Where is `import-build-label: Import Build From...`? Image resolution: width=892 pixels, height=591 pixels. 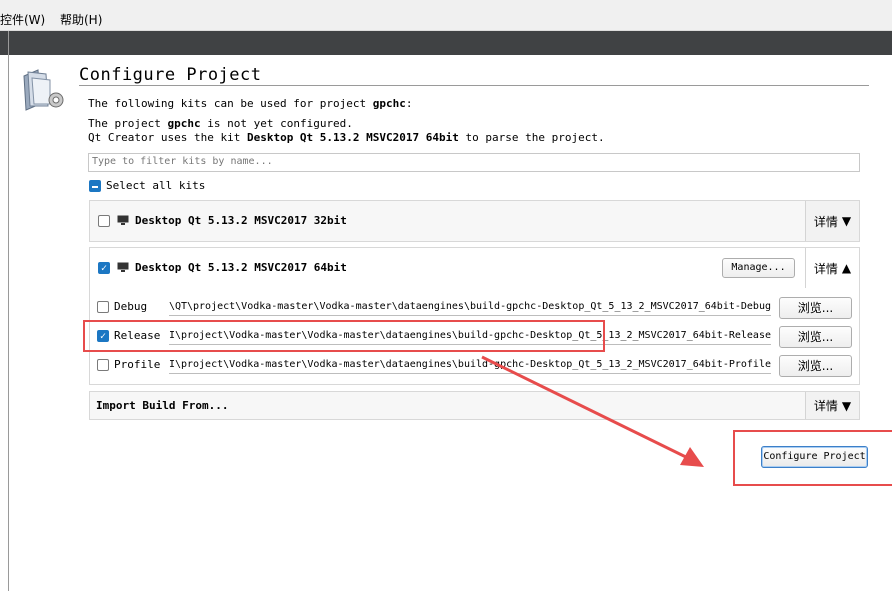
import-build-label: Import Build From... is located at coordinates (162, 405).